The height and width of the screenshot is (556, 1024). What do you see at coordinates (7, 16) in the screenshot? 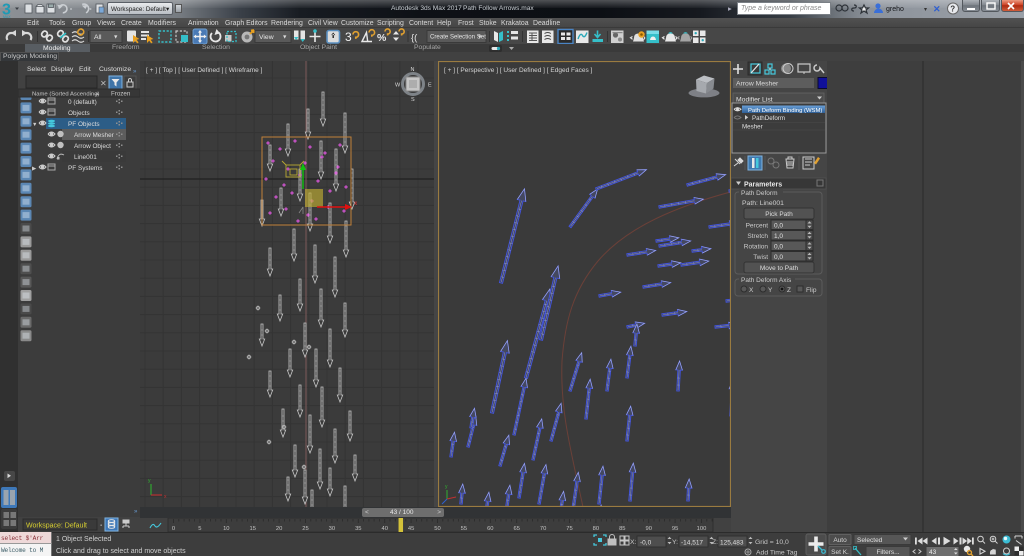
I see `svg-text: MAX` at bounding box center [7, 16].